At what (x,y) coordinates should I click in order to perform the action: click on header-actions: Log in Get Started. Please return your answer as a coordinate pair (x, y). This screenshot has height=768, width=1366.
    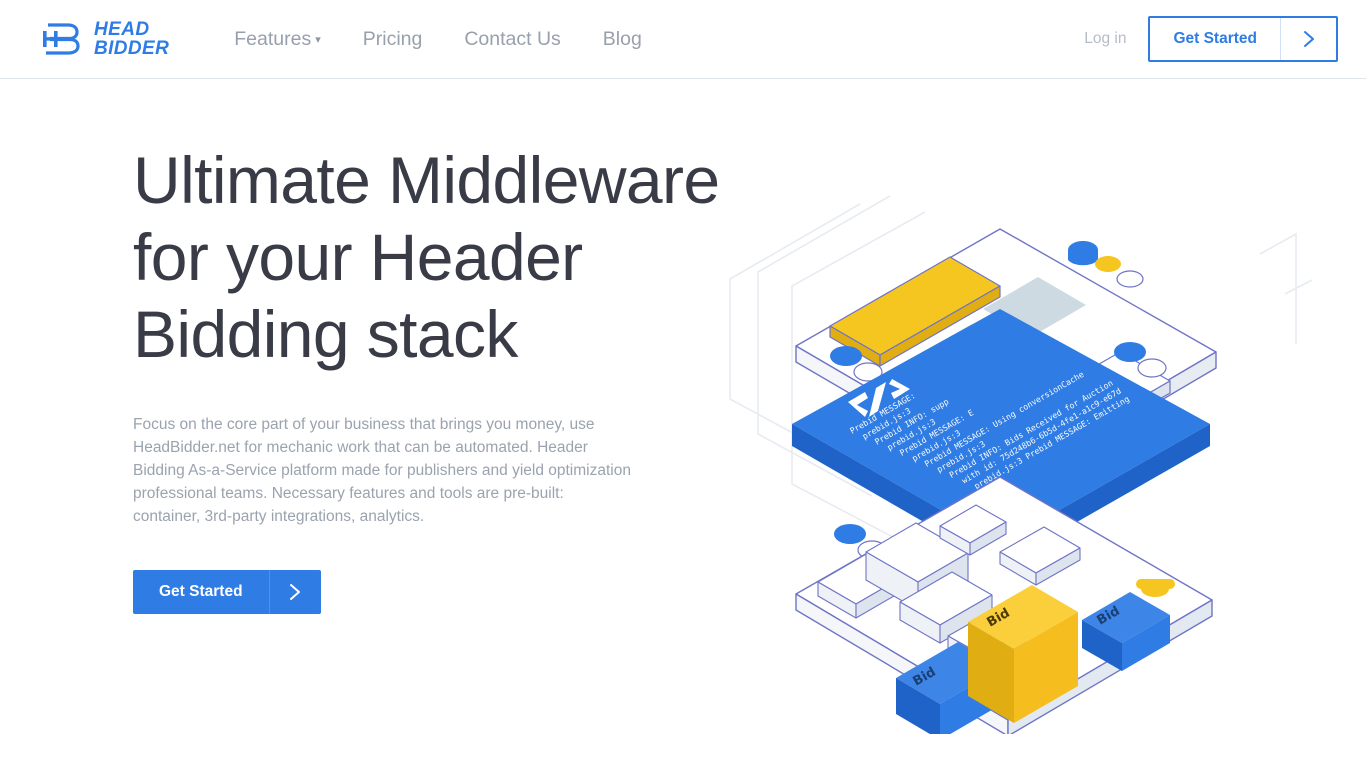
    Looking at the image, I should click on (1200, 39).